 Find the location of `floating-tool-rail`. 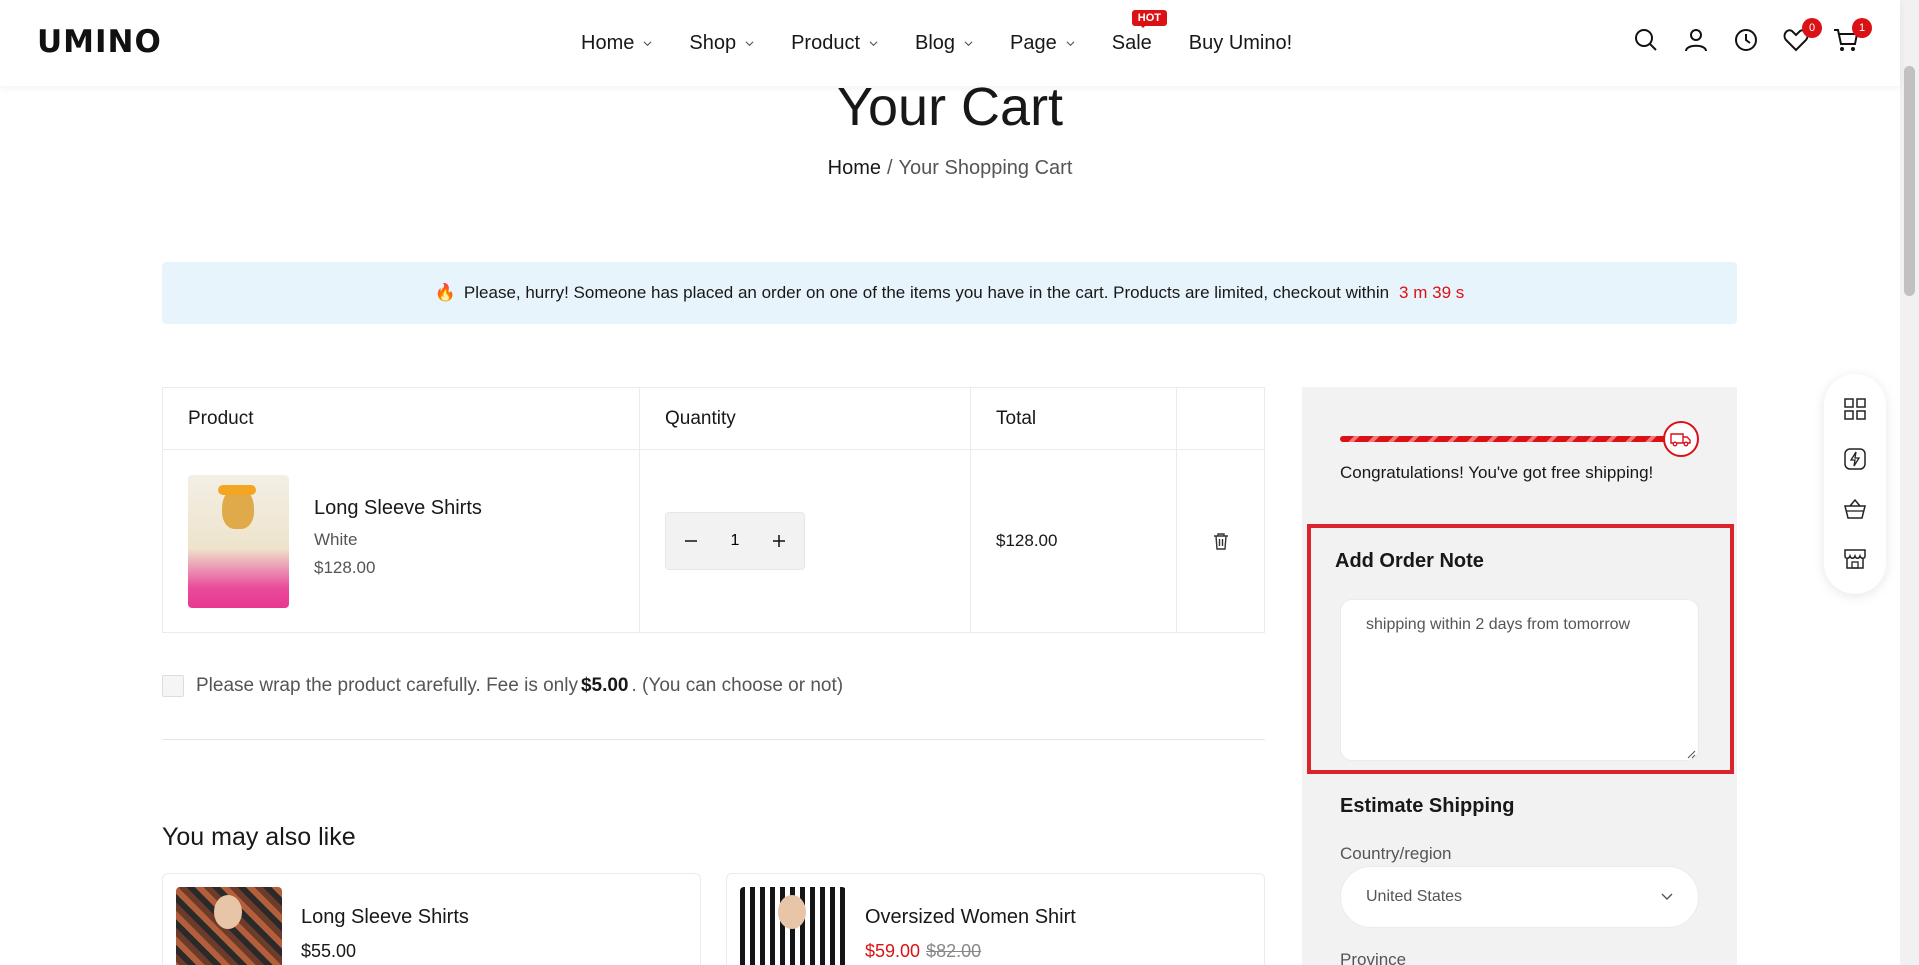

floating-tool-rail is located at coordinates (1855, 484).